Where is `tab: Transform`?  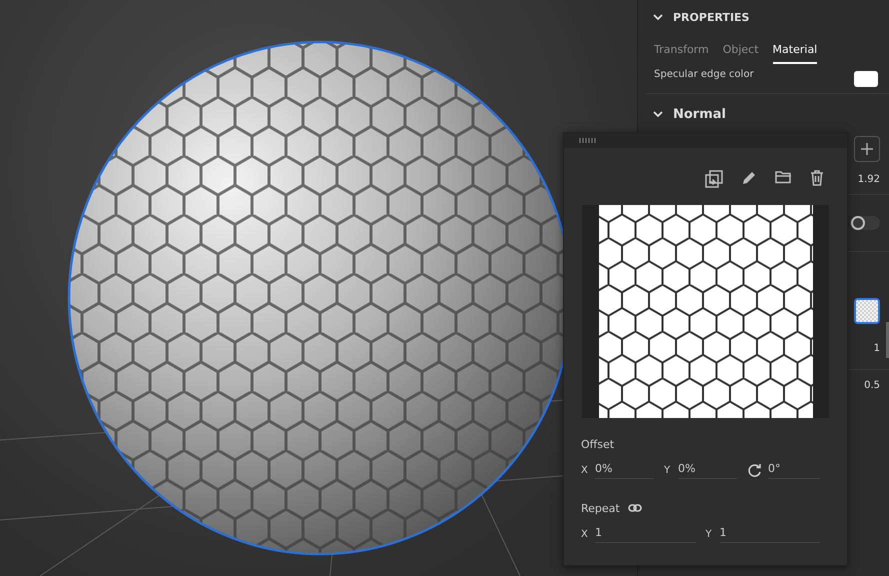
tab: Transform is located at coordinates (681, 53).